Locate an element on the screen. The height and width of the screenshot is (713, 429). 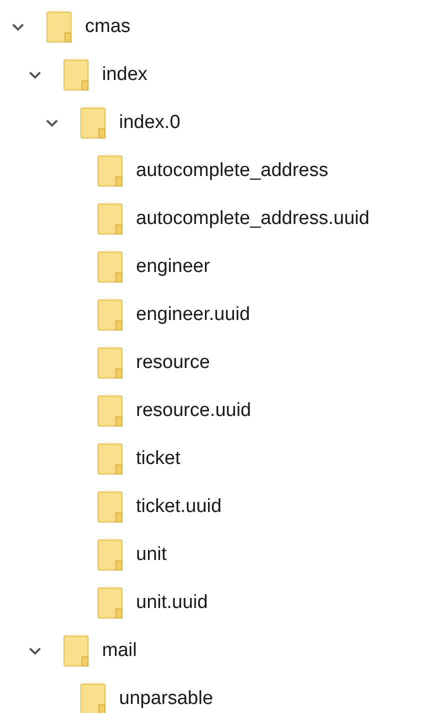
folder-label: resource is located at coordinates (173, 363).